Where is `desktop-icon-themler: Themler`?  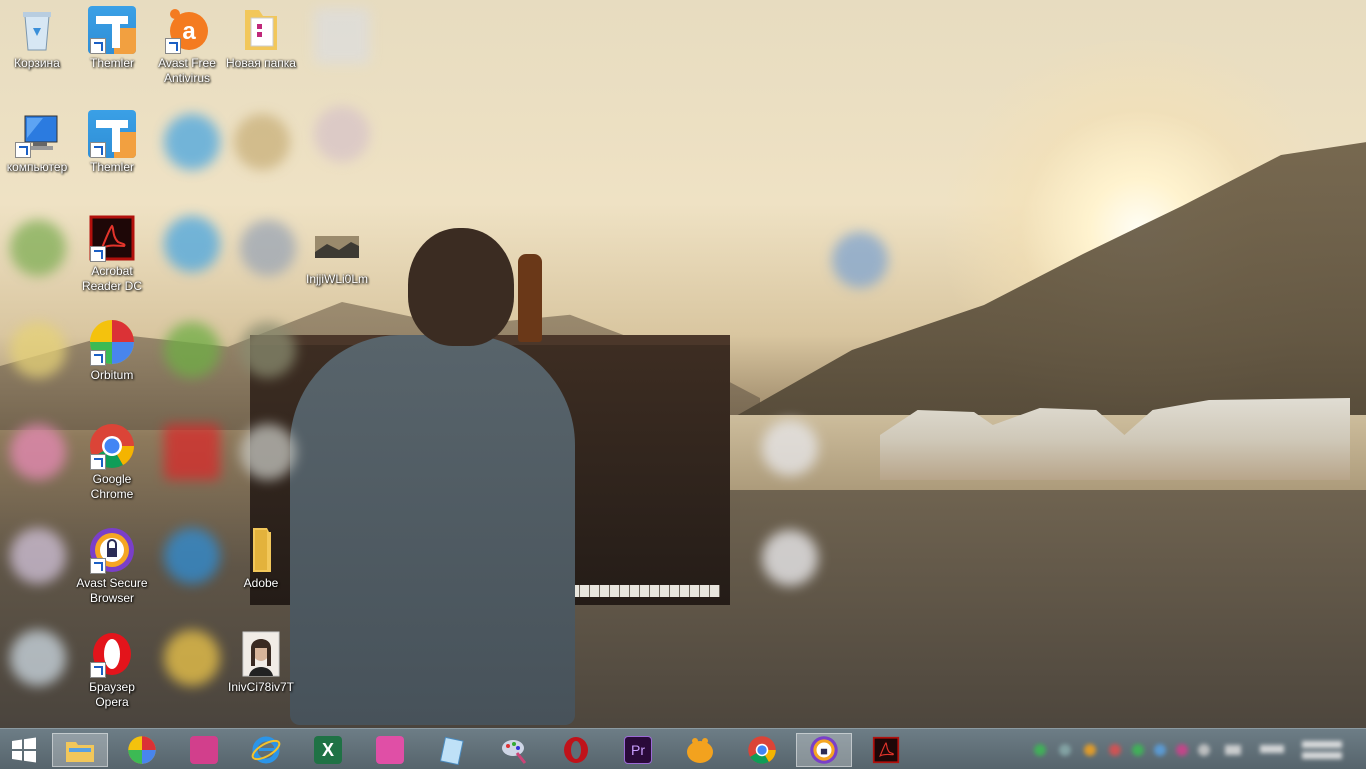
desktop-icon-themler: Themler is located at coordinates (112, 38).